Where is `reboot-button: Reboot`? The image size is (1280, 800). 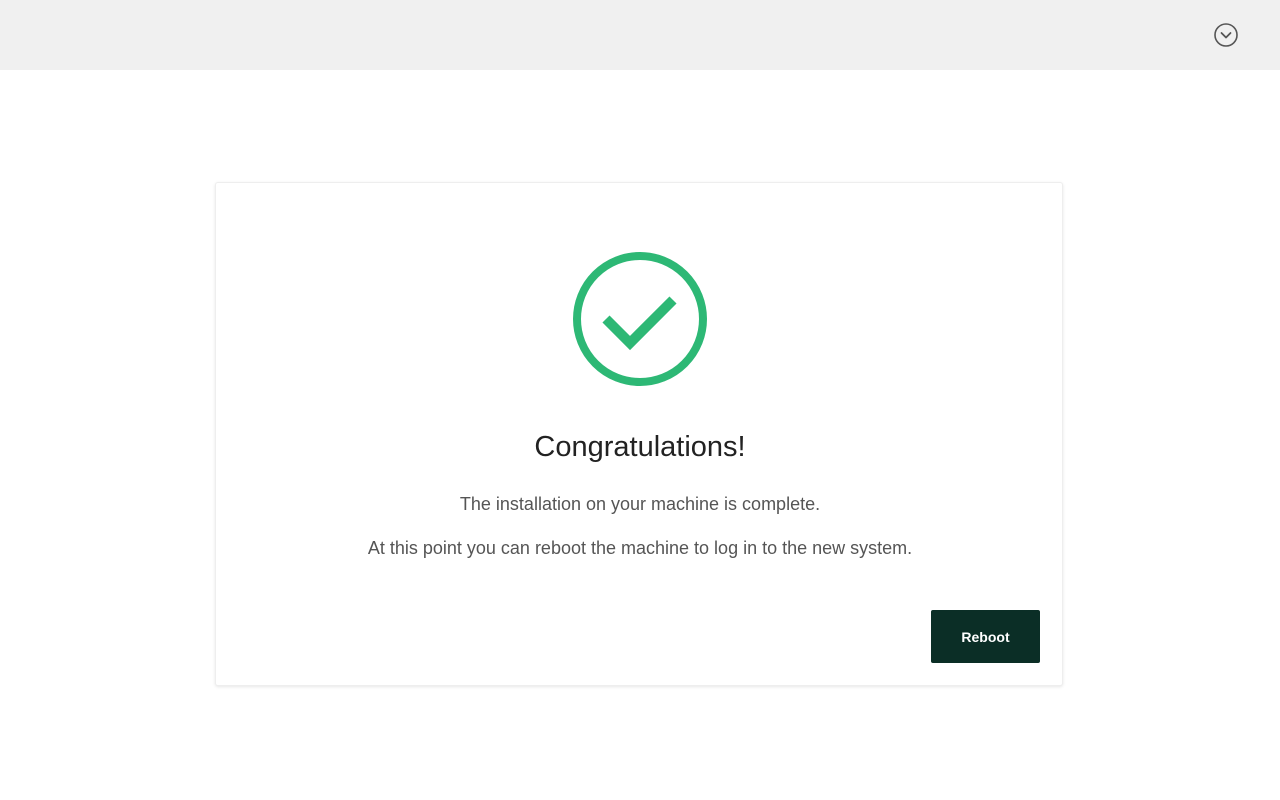
reboot-button: Reboot is located at coordinates (985, 636).